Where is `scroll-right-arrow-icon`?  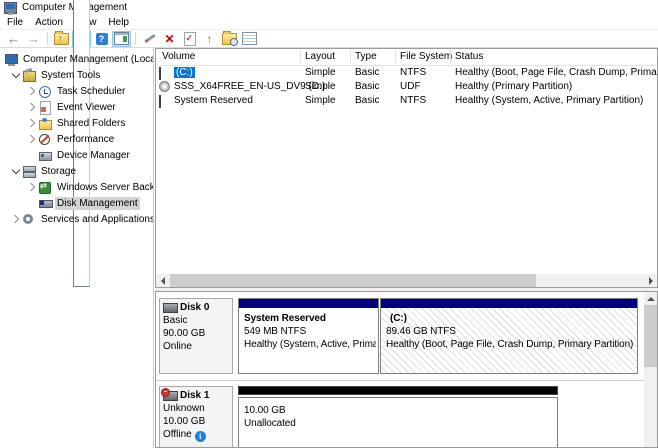
scroll-right-arrow-icon is located at coordinates (650, 280).